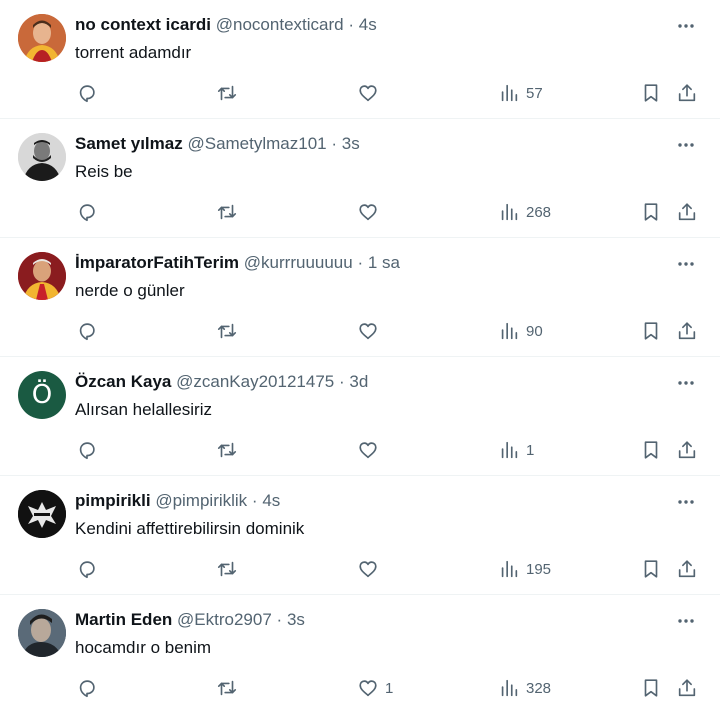  What do you see at coordinates (539, 212) in the screenshot?
I see `view-count: 268` at bounding box center [539, 212].